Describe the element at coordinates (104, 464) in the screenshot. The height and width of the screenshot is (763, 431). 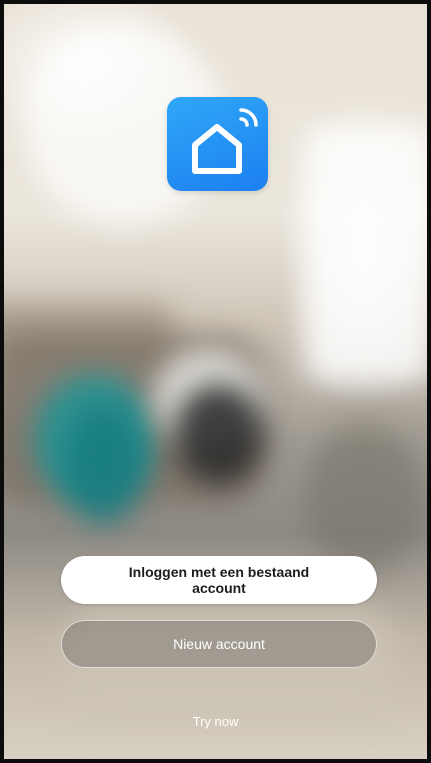
I see `background-teal-shadow` at that location.